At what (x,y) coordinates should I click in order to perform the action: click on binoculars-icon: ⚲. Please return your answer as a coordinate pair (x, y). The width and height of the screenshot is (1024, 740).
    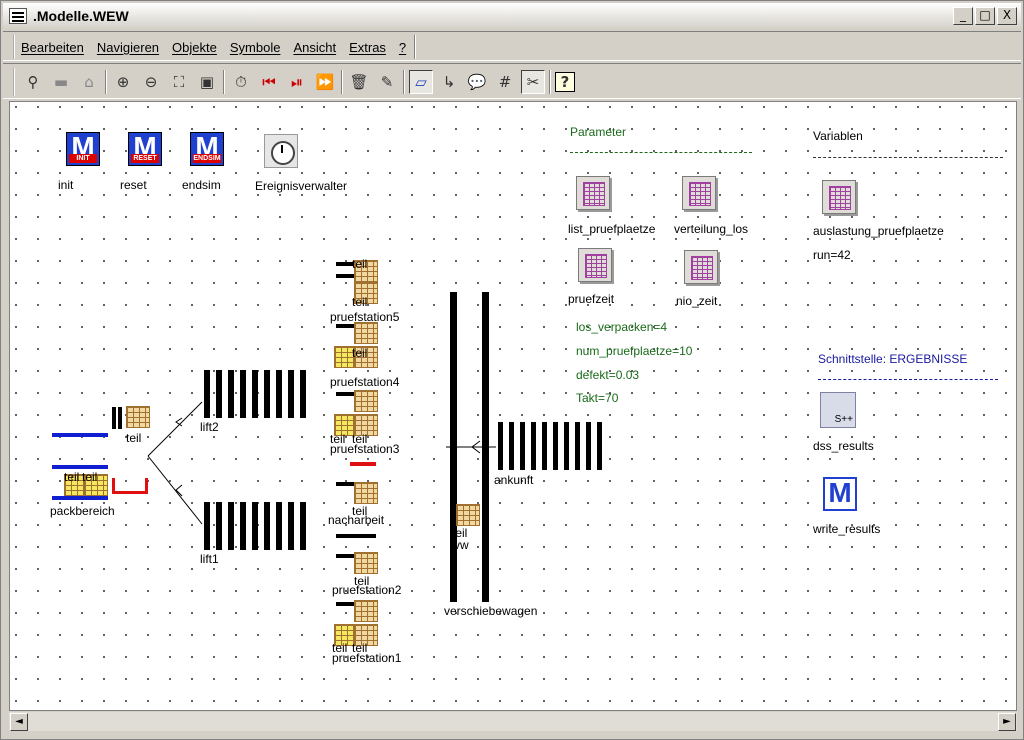
    Looking at the image, I should click on (33, 82).